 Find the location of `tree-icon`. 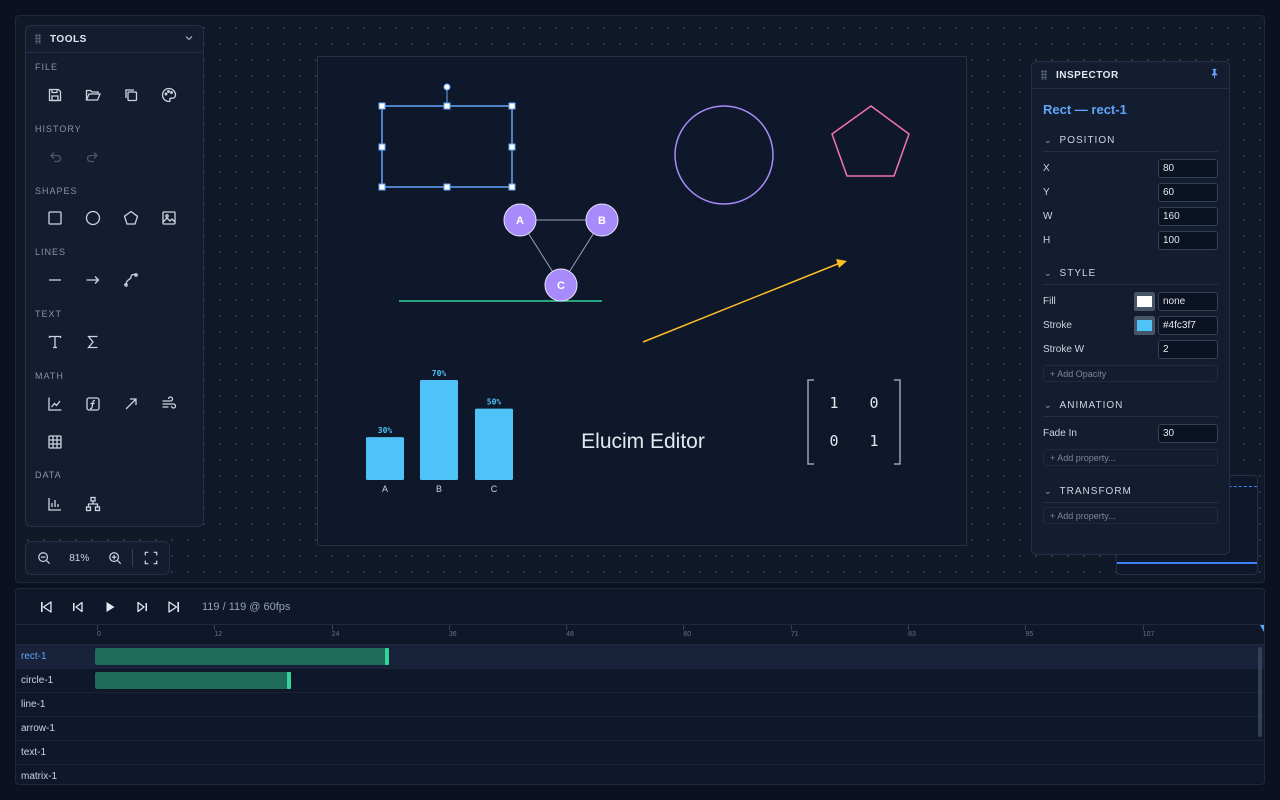

tree-icon is located at coordinates (93, 504).